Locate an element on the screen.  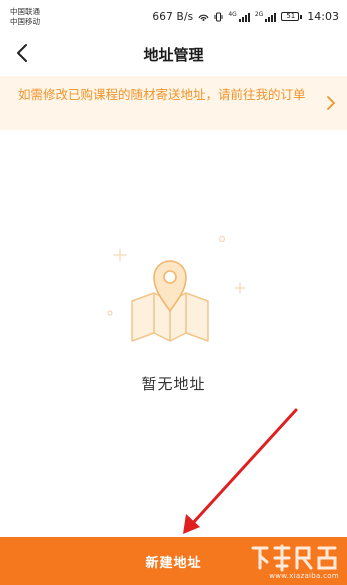
carrier-info: 中国联通 中国移动 is located at coordinates (25, 17).